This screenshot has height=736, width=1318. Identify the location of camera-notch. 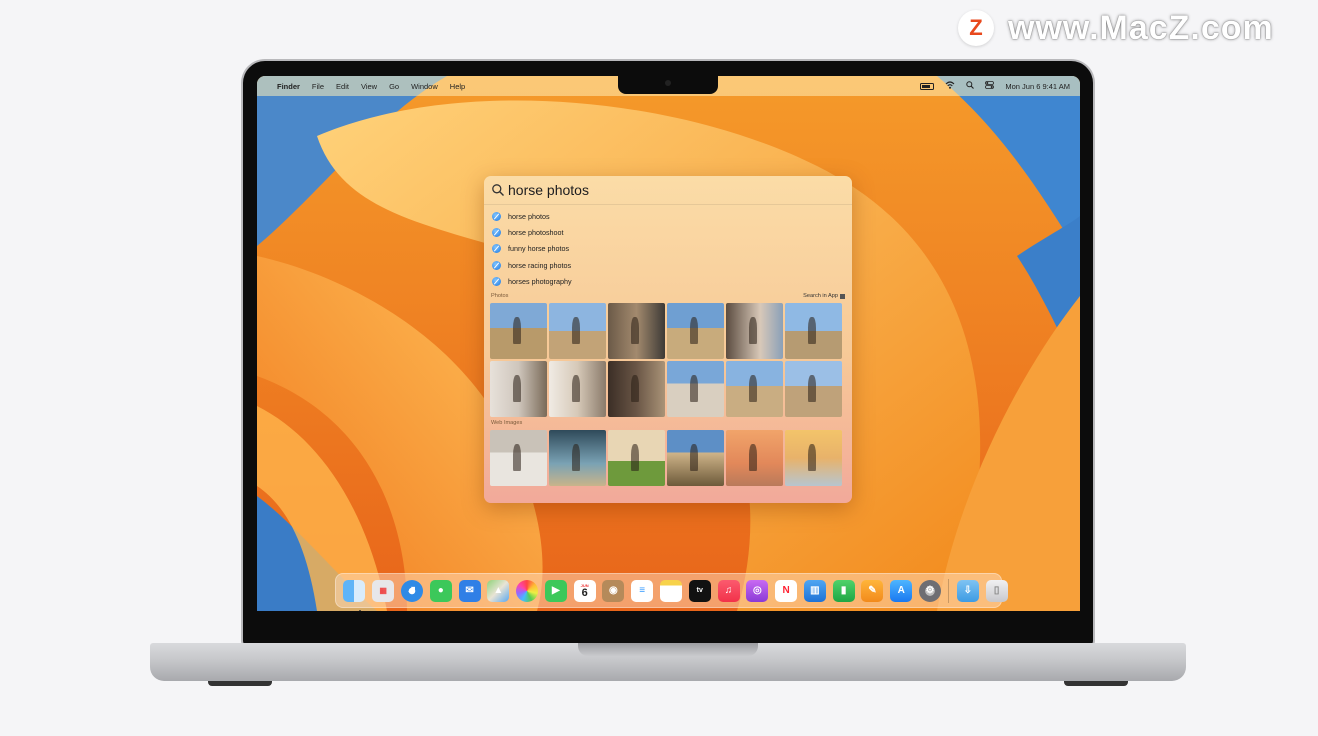
(668, 84).